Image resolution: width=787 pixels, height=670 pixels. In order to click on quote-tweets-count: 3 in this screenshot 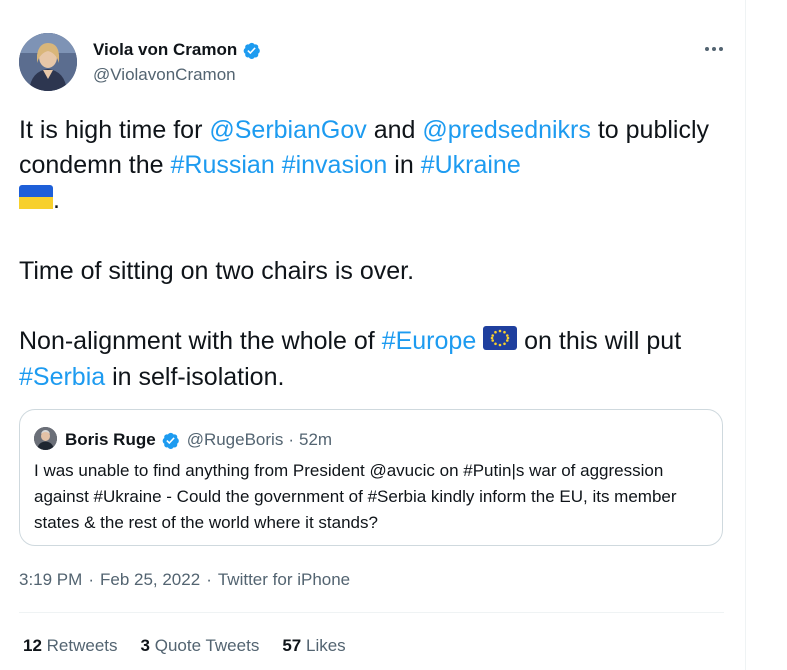, I will do `click(145, 645)`.